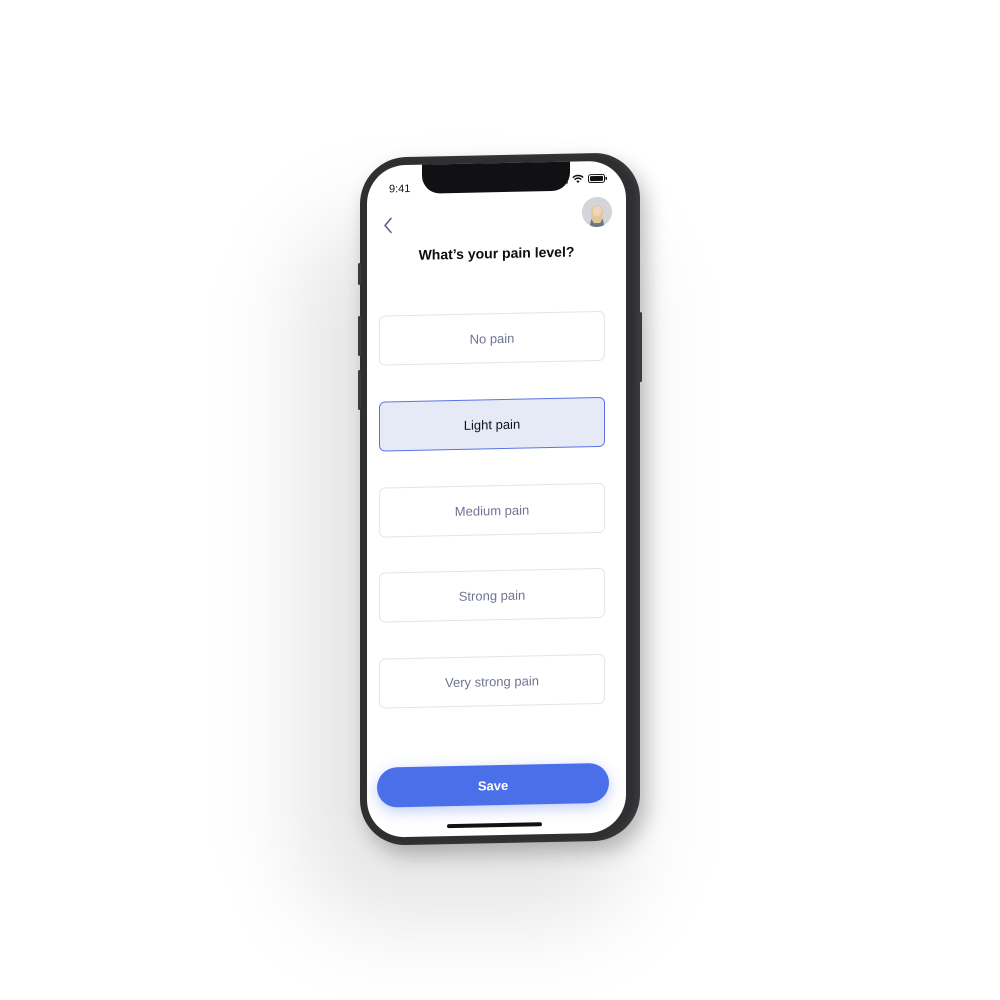 This screenshot has height=1000, width=1000. I want to click on option-strong-pain: Strong pain, so click(492, 595).